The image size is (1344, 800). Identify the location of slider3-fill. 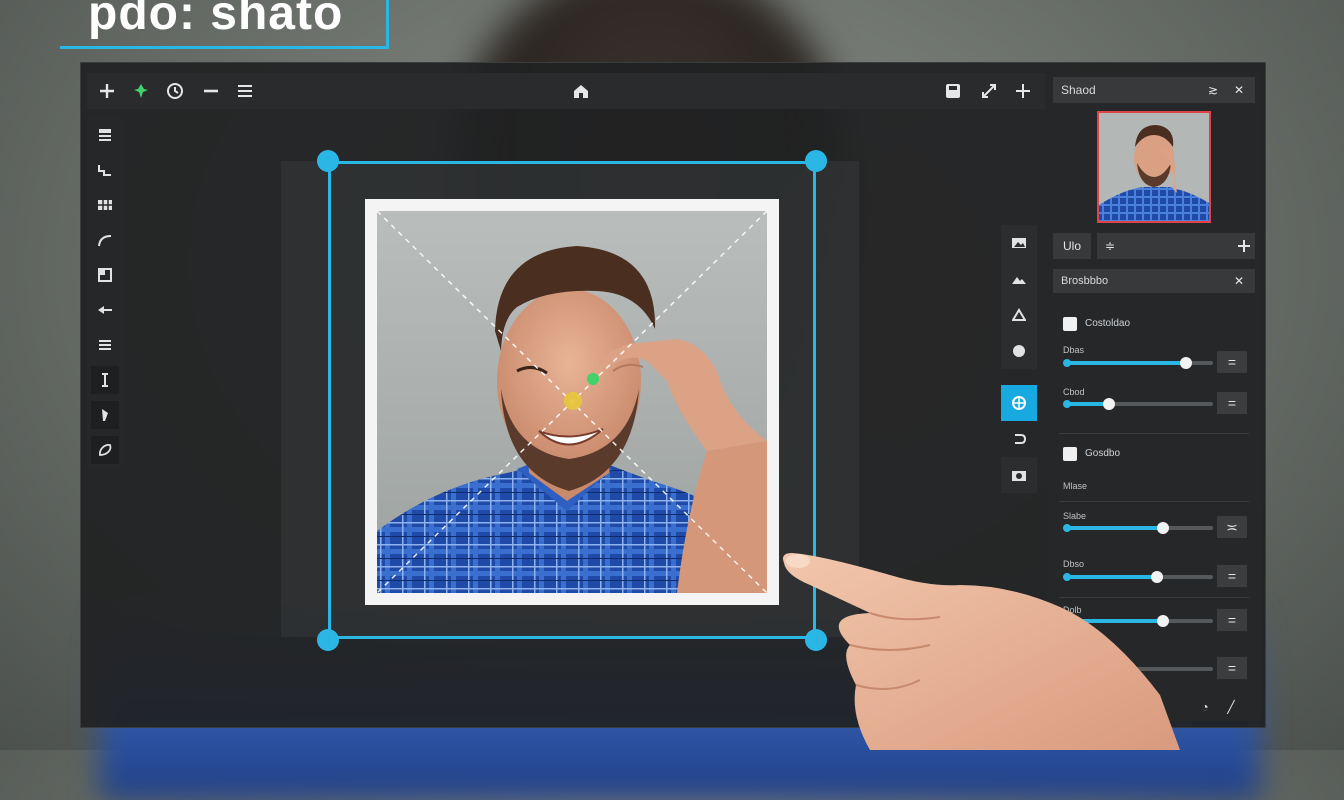
(1114, 528).